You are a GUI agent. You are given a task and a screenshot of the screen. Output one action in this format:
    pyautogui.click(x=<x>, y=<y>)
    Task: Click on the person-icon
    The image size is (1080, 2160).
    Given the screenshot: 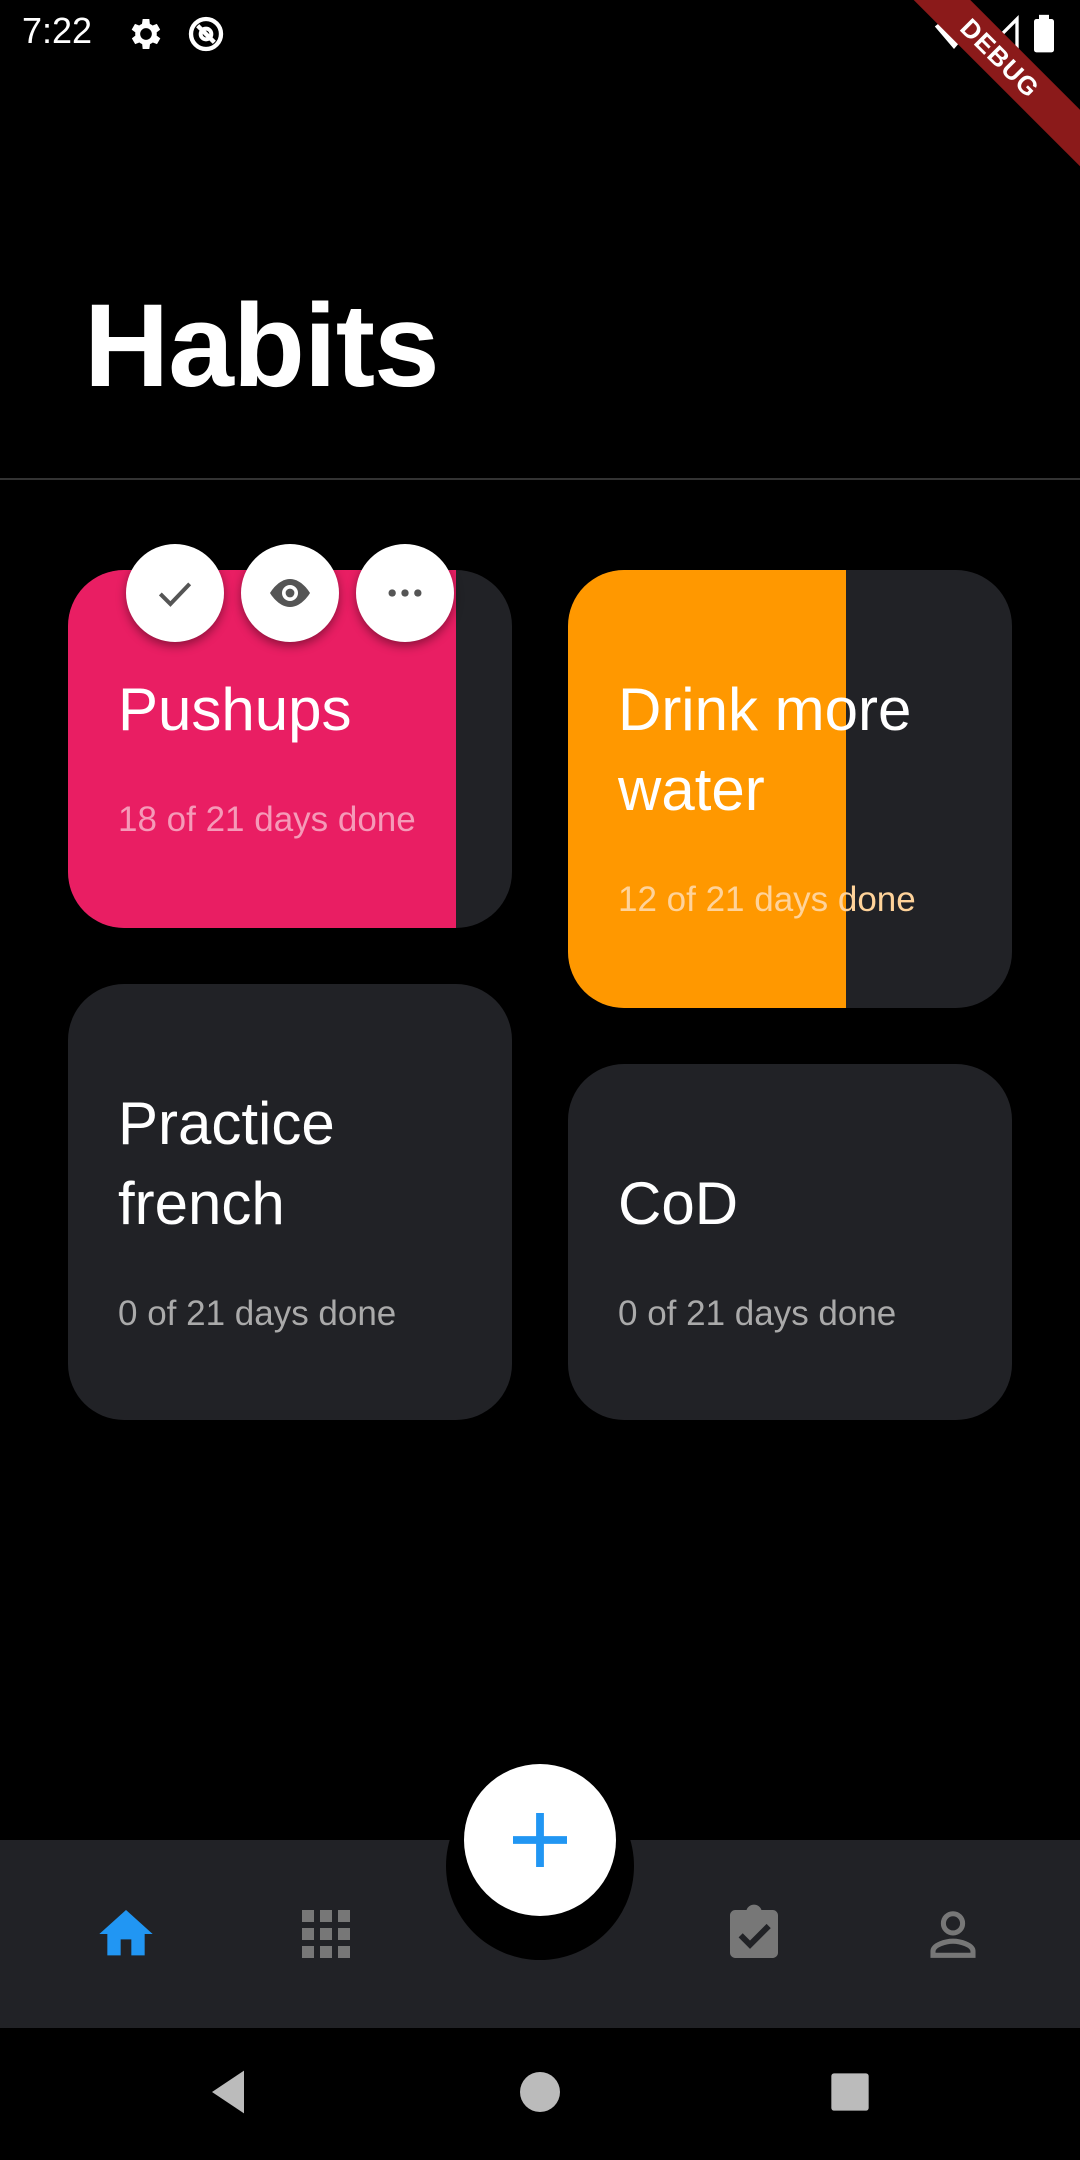 What is the action you would take?
    pyautogui.click(x=953, y=1934)
    